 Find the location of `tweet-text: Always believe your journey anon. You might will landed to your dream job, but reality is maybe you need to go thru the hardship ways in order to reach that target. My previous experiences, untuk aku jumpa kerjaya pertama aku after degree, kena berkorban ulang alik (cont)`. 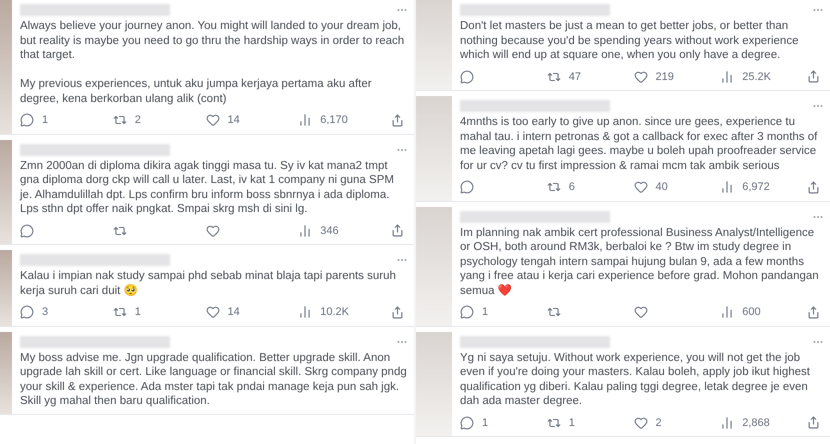

tweet-text: Always believe your journey anon. You might will landed to your dream job, but reality is maybe you need to go thru the hardship ways in order to reach that target. My previous experiences, untuk aku jumpa kerjaya pertama aku after degree, kena berkorban ulang alik (cont) is located at coordinates (213, 62).